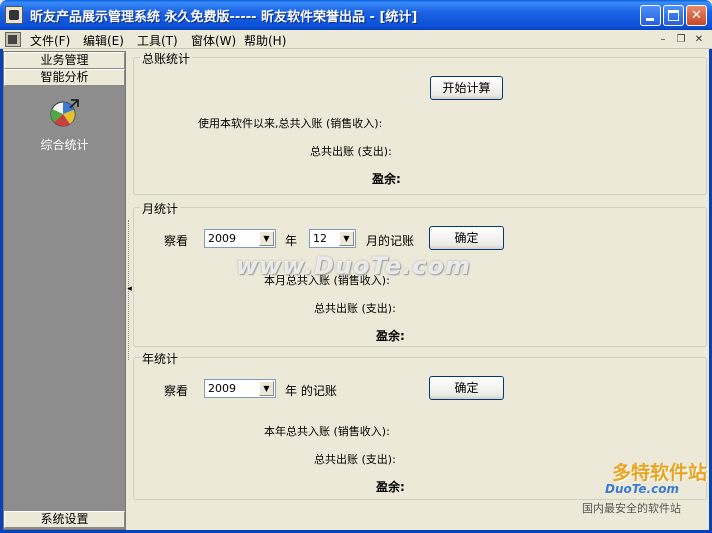 The width and height of the screenshot is (712, 533). I want to click on total-expense-label: 总共出账 (支出):, so click(351, 151).